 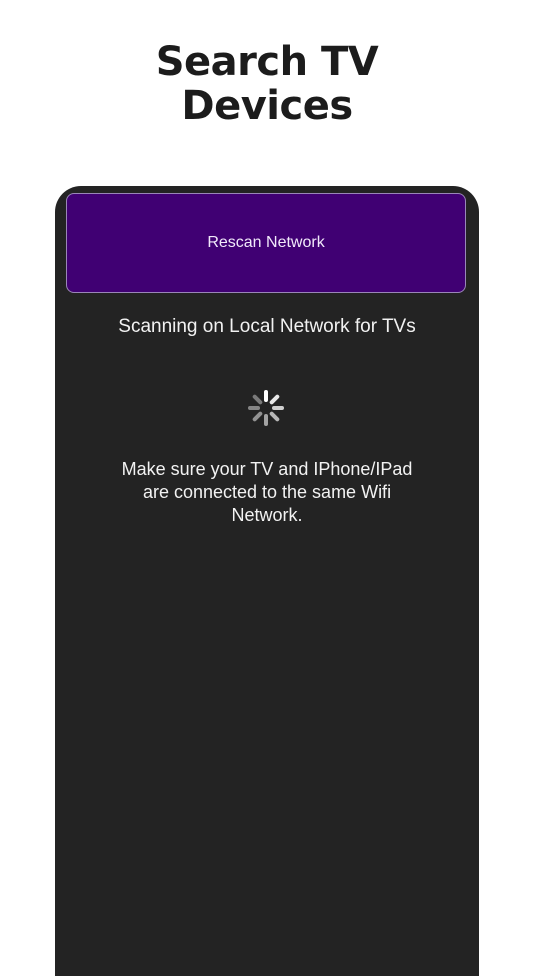 What do you see at coordinates (267, 62) in the screenshot?
I see `page-title-line-1: Search TV` at bounding box center [267, 62].